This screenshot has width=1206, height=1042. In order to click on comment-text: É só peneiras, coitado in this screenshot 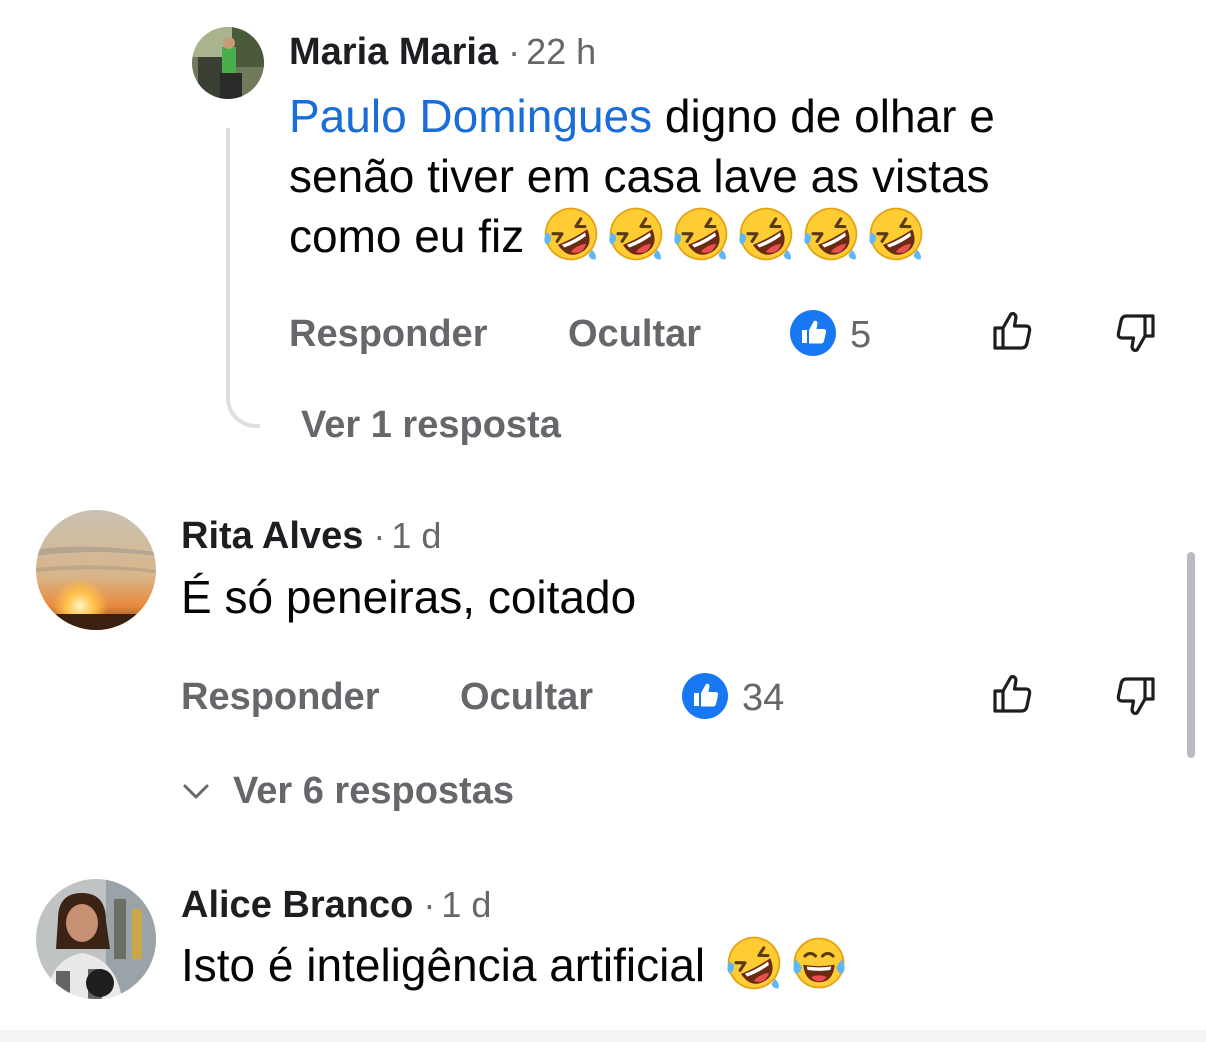, I will do `click(631, 597)`.